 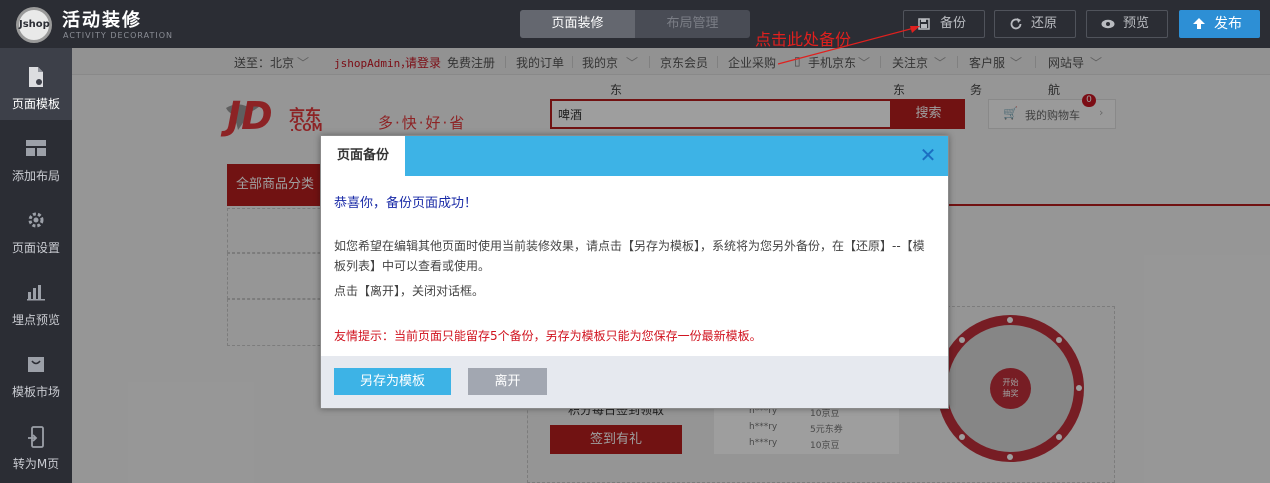 What do you see at coordinates (35, 176) in the screenshot?
I see `sidebar-item-label: 添加布局` at bounding box center [35, 176].